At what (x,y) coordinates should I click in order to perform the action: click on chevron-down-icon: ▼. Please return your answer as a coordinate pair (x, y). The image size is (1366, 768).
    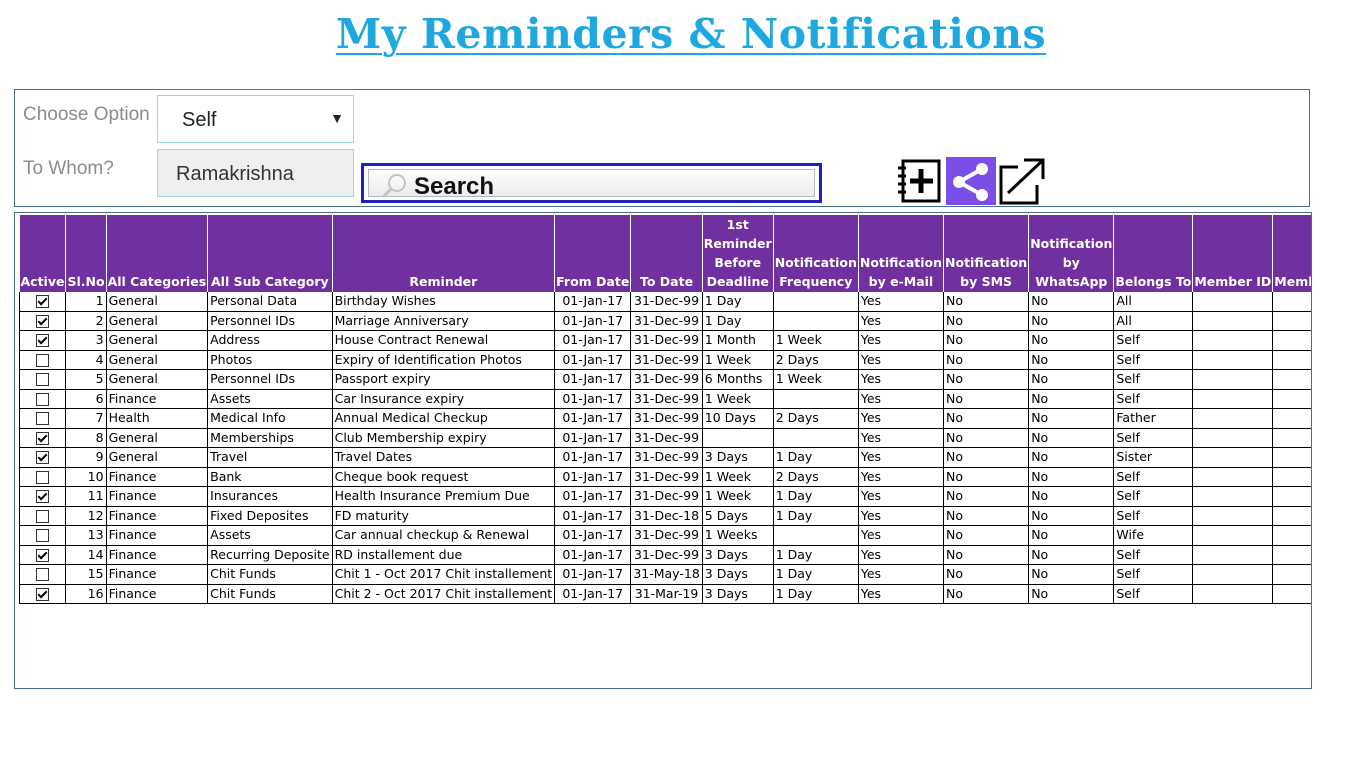
    Looking at the image, I should click on (337, 118).